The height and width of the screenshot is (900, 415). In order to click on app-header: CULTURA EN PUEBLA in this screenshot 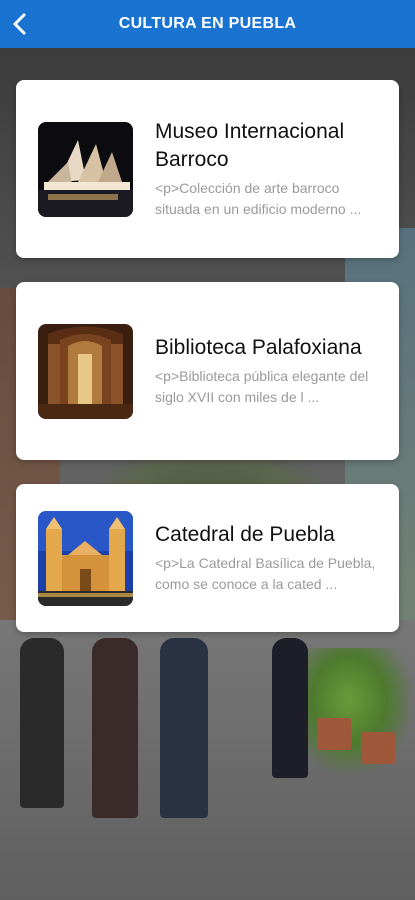, I will do `click(207, 24)`.